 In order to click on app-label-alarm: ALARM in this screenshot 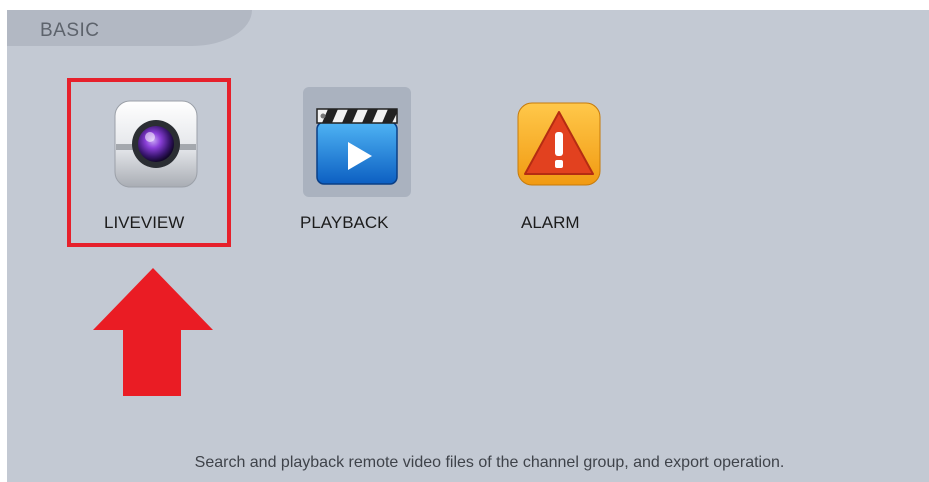, I will do `click(550, 222)`.